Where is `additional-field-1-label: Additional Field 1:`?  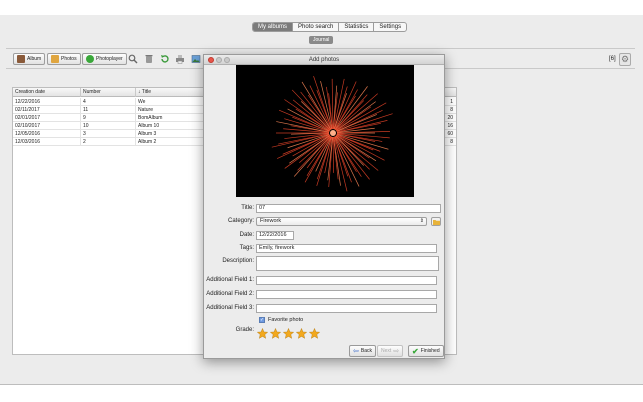
additional-field-1-label: Additional Field 1: is located at coordinates (230, 280).